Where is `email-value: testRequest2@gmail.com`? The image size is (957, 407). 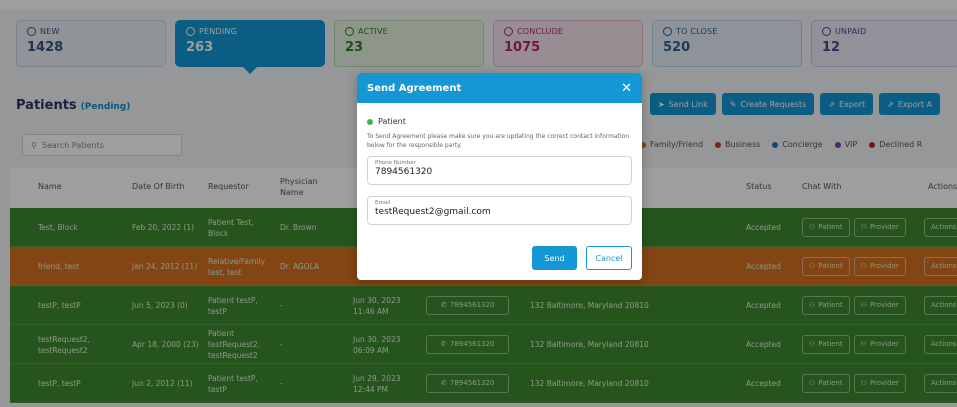
email-value: testRequest2@gmail.com is located at coordinates (433, 212).